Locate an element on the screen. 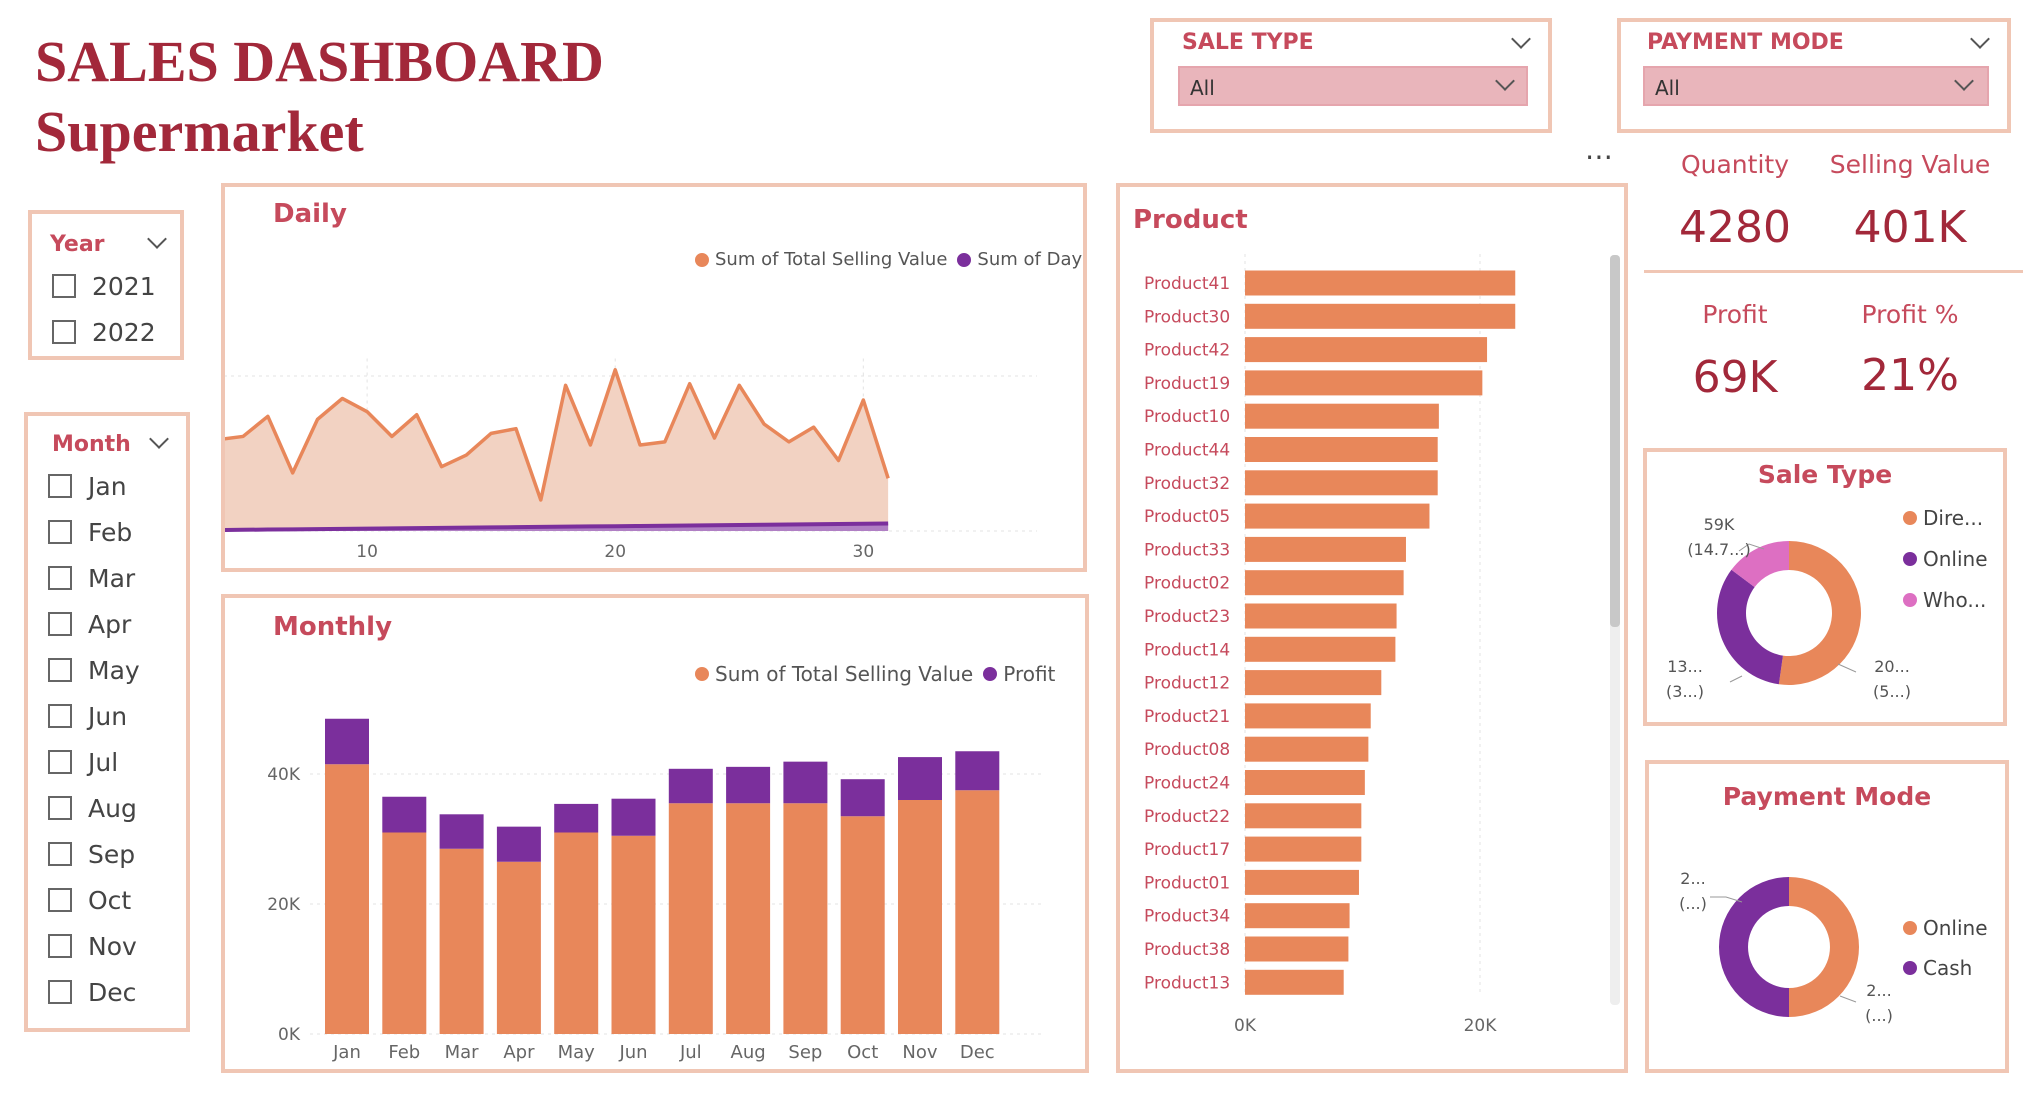 Image resolution: width=2023 pixels, height=1102 pixels. x-tick-label: 20 is located at coordinates (615, 552).